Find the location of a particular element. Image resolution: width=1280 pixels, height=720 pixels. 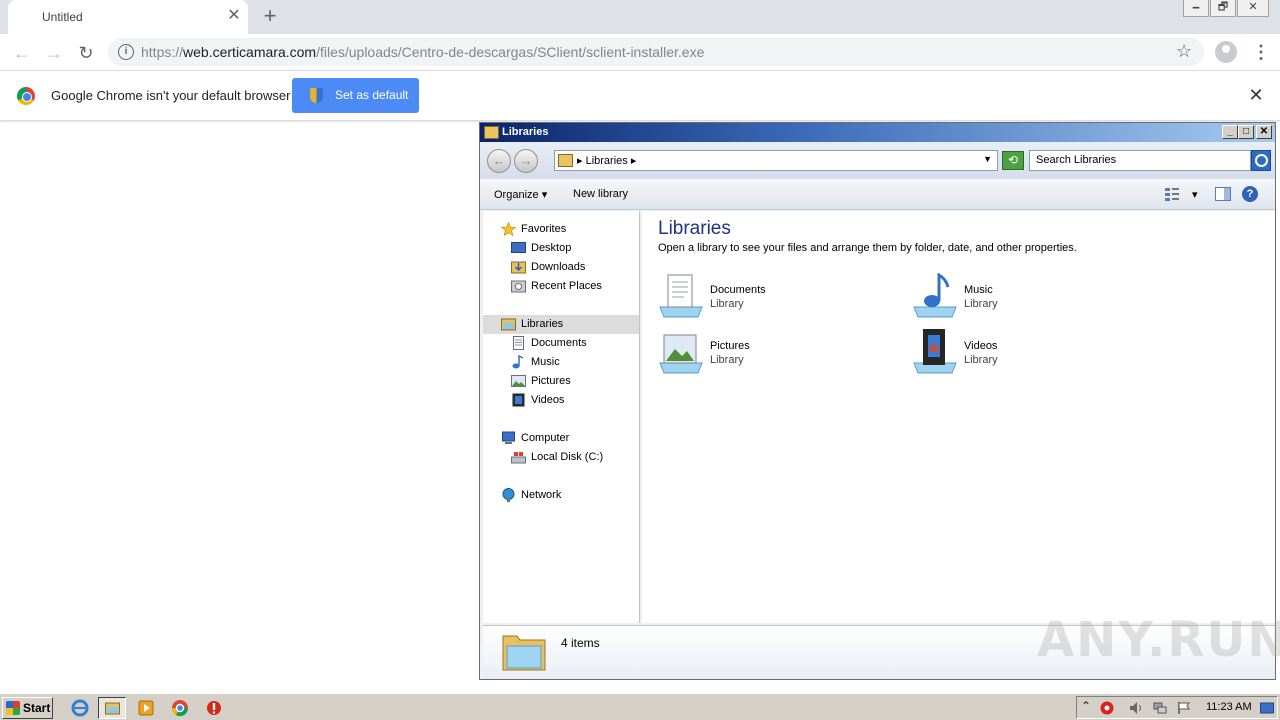

nav-label: Libraries is located at coordinates (542, 324).